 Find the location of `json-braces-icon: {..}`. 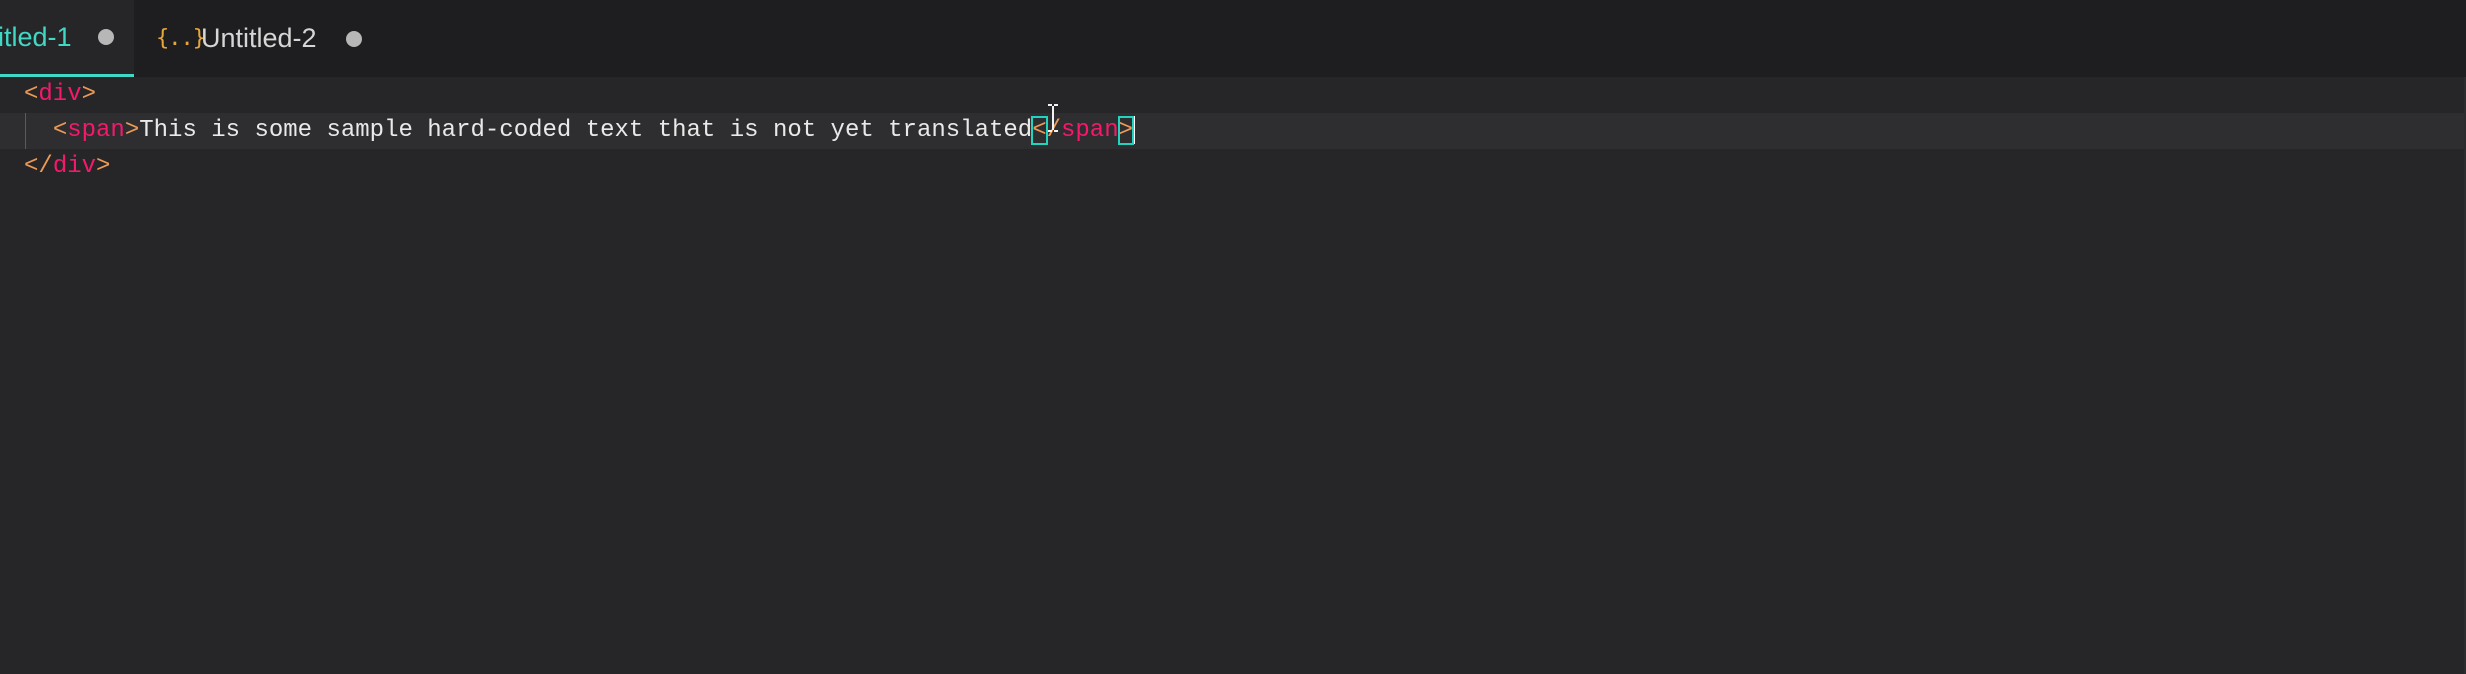

json-braces-icon: {..} is located at coordinates (181, 38).